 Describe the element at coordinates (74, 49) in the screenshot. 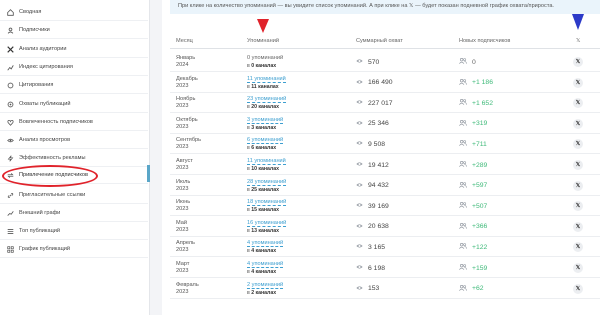

I see `sidebar-item: Анализ аудитории` at that location.